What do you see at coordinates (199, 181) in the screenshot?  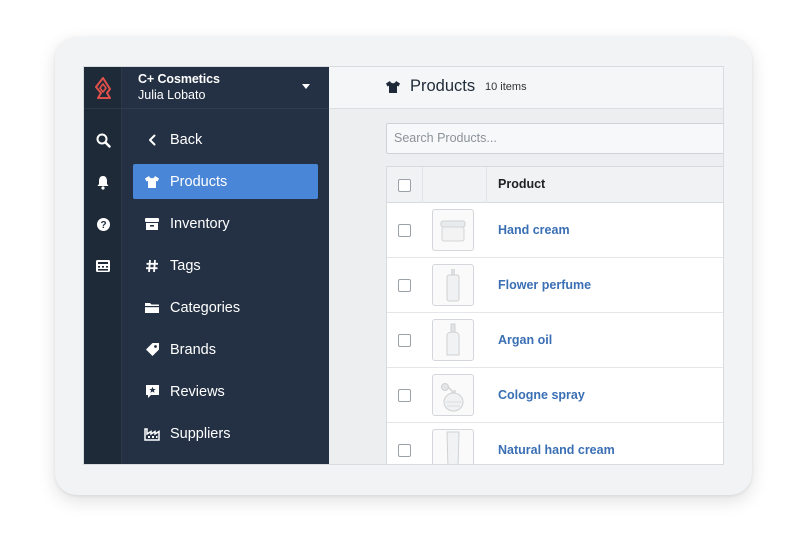 I see `sidebar-item-label: Products` at bounding box center [199, 181].